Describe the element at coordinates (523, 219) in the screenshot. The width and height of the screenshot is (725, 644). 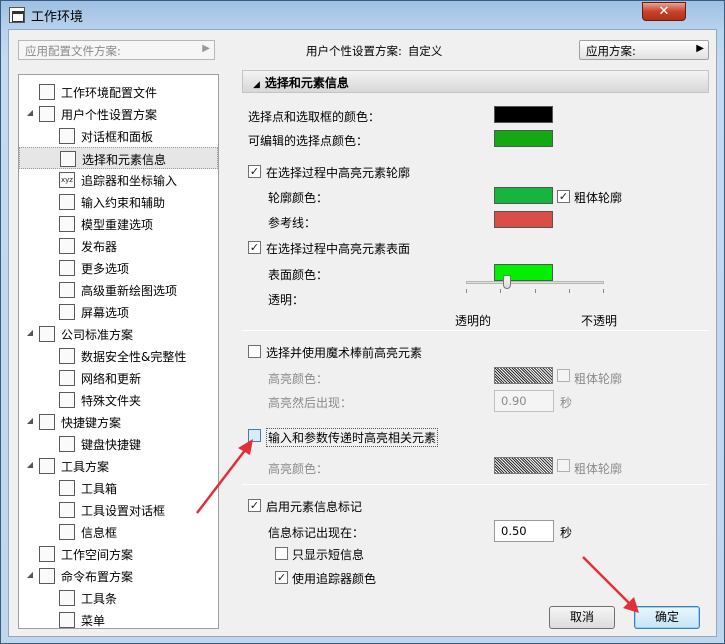
I see `reference-line-color-swatch` at that location.